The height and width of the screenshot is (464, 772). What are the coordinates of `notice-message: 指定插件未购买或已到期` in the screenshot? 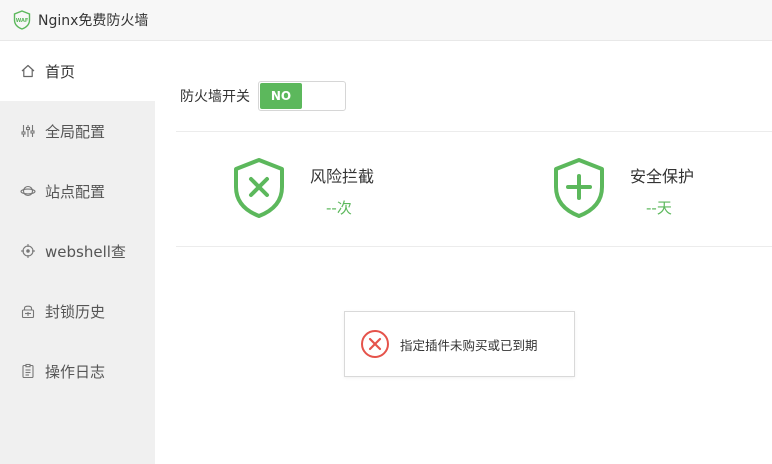 It's located at (469, 345).